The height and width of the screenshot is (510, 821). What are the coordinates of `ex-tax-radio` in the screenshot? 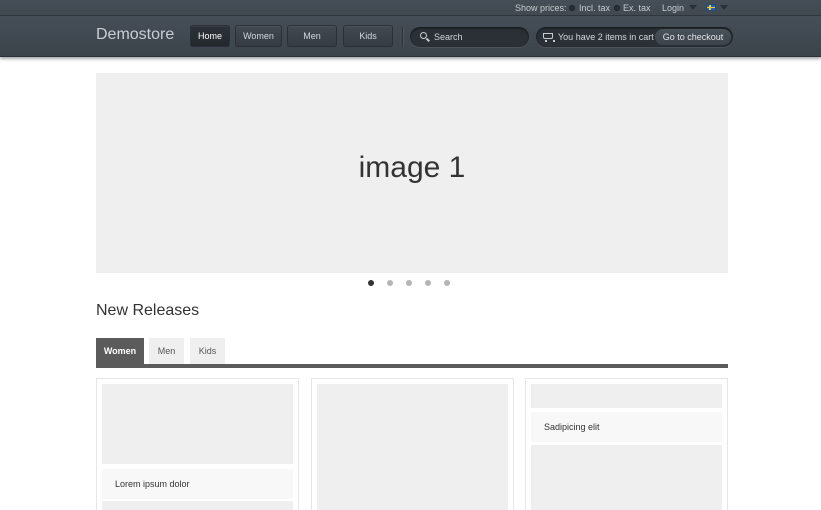 It's located at (617, 8).